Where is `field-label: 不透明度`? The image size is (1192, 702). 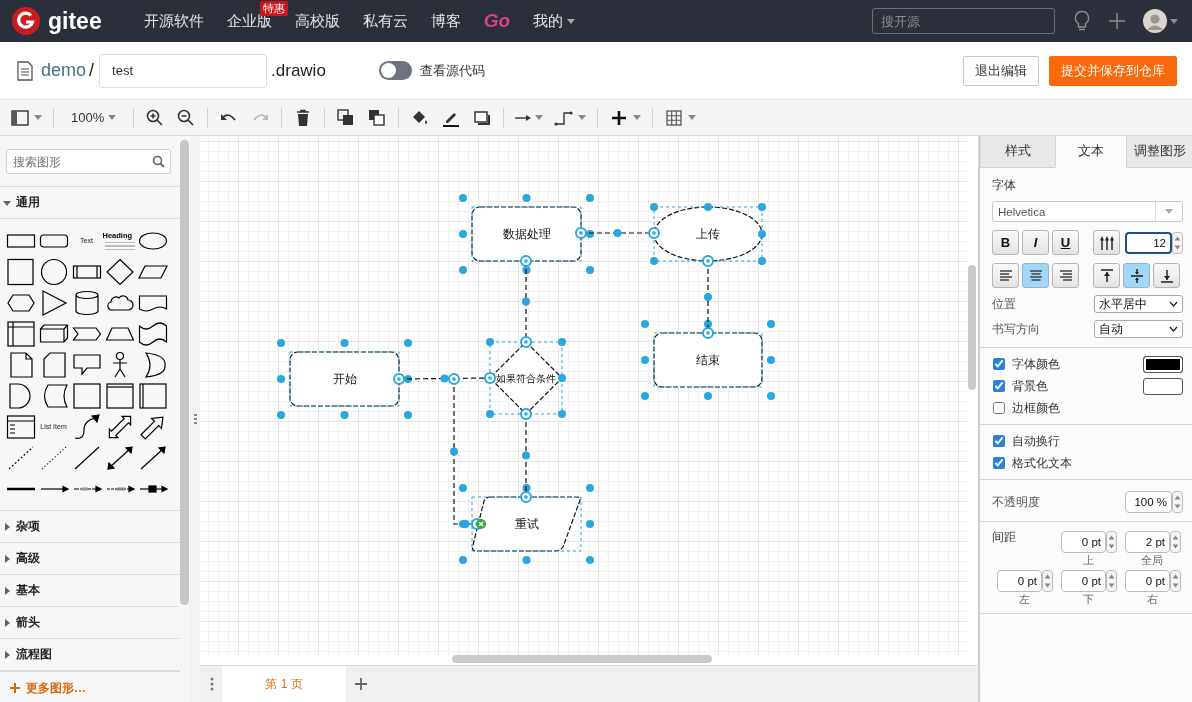
field-label: 不透明度 is located at coordinates (1016, 502).